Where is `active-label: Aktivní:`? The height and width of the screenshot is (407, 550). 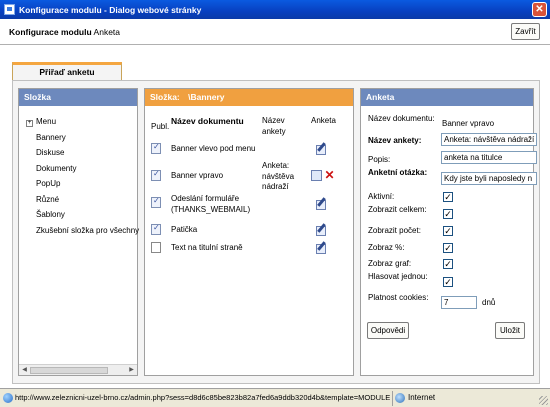
active-label: Aktivní: is located at coordinates (381, 196).